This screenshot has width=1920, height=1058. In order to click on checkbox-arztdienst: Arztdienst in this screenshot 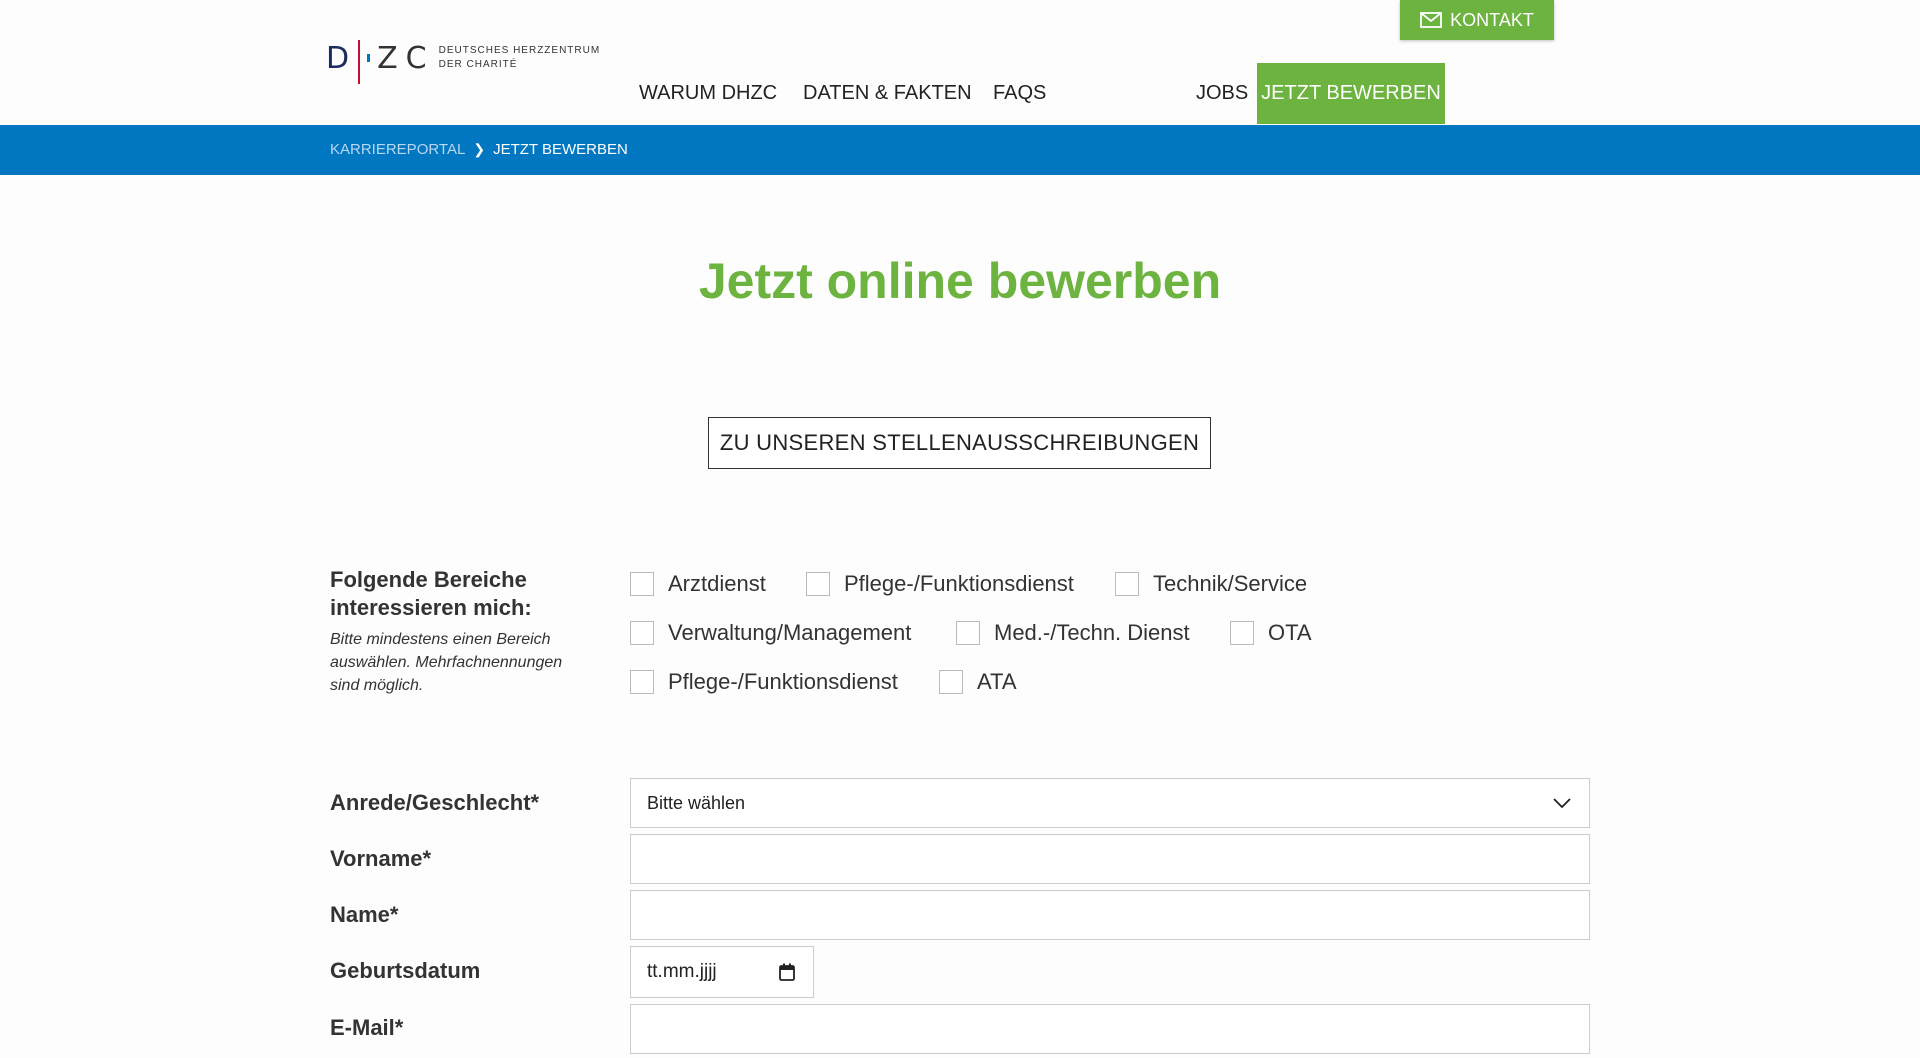, I will do `click(698, 584)`.